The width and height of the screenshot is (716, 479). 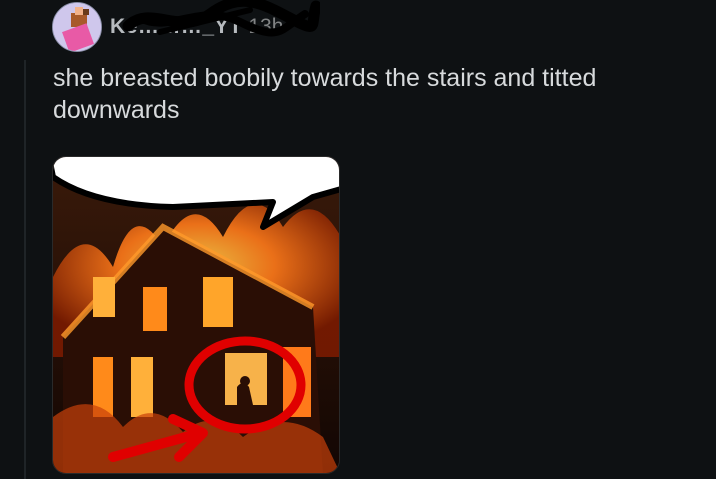 I want to click on post-header: Ke………_YT 13h, so click(x=186, y=26).